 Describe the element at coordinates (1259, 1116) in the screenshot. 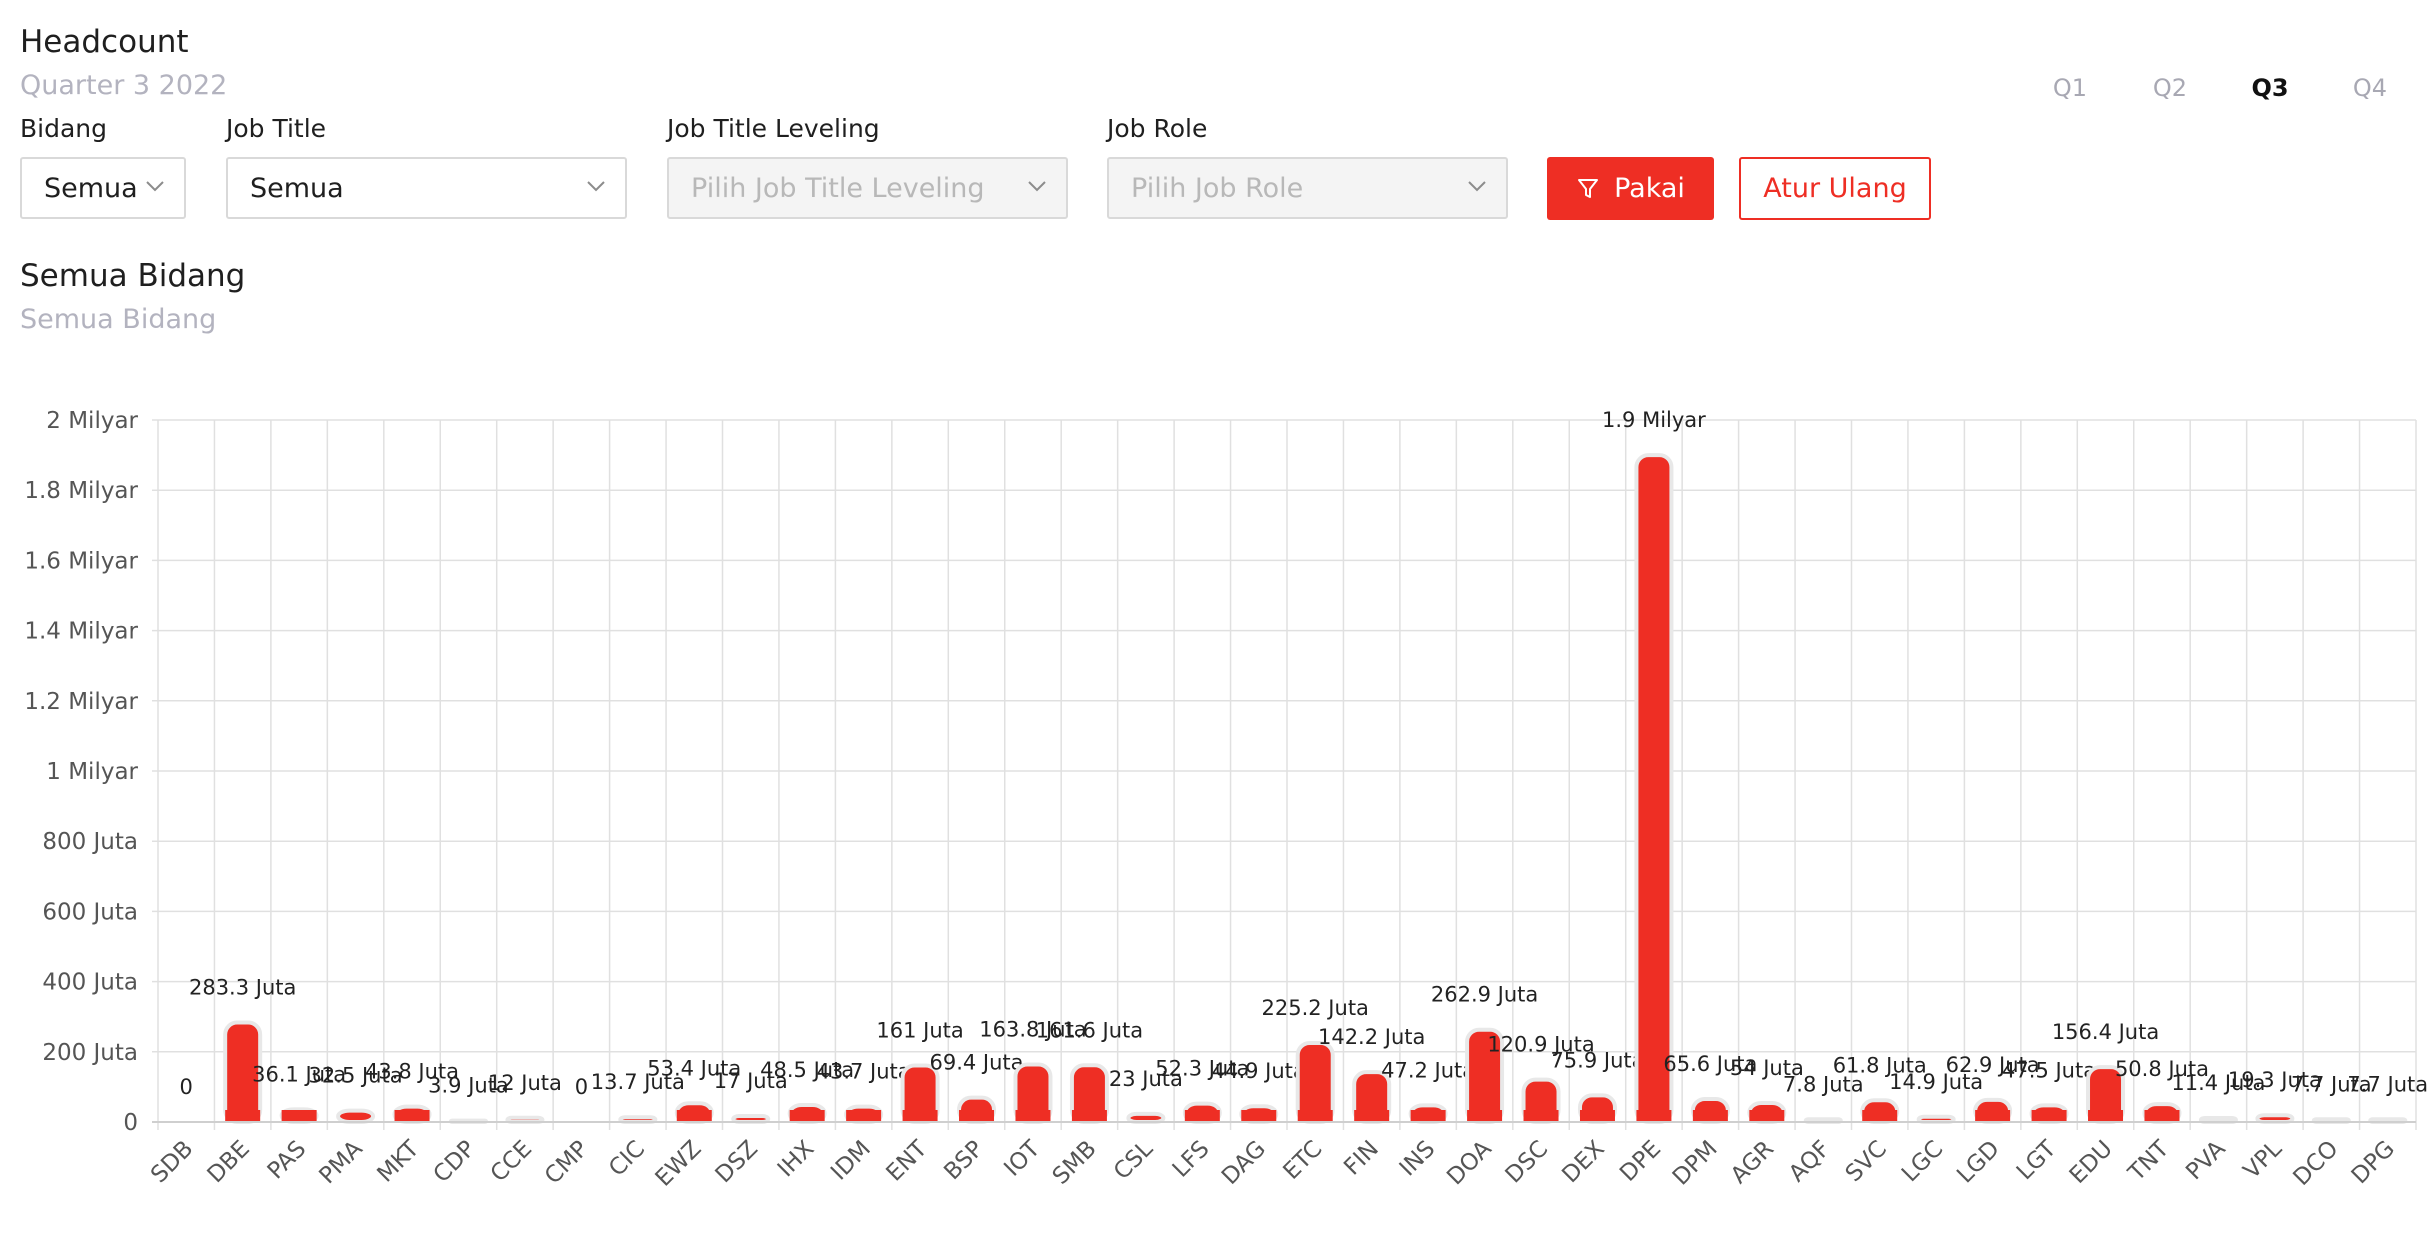

I see `bar-base-DAG` at that location.